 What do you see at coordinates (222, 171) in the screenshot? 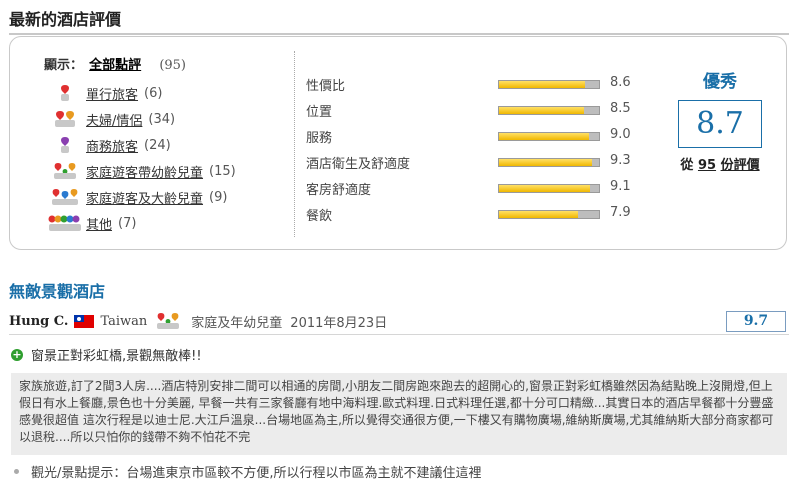
I see `filter-item-count: (15)` at bounding box center [222, 171].